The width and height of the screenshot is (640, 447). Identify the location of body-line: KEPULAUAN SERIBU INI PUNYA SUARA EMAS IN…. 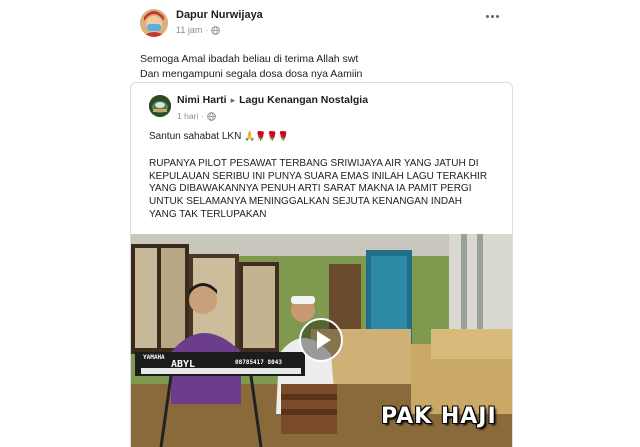
(318, 176).